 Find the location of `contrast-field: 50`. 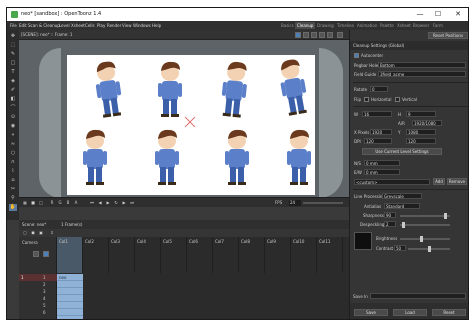

contrast-field: 50 is located at coordinates (400, 248).